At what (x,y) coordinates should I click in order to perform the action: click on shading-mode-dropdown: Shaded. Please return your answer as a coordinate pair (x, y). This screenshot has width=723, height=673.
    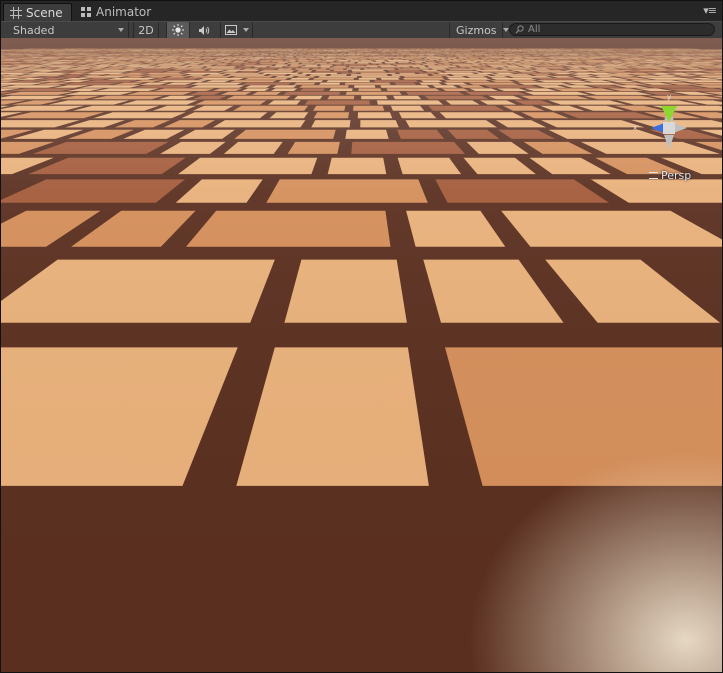
    Looking at the image, I should click on (67, 30).